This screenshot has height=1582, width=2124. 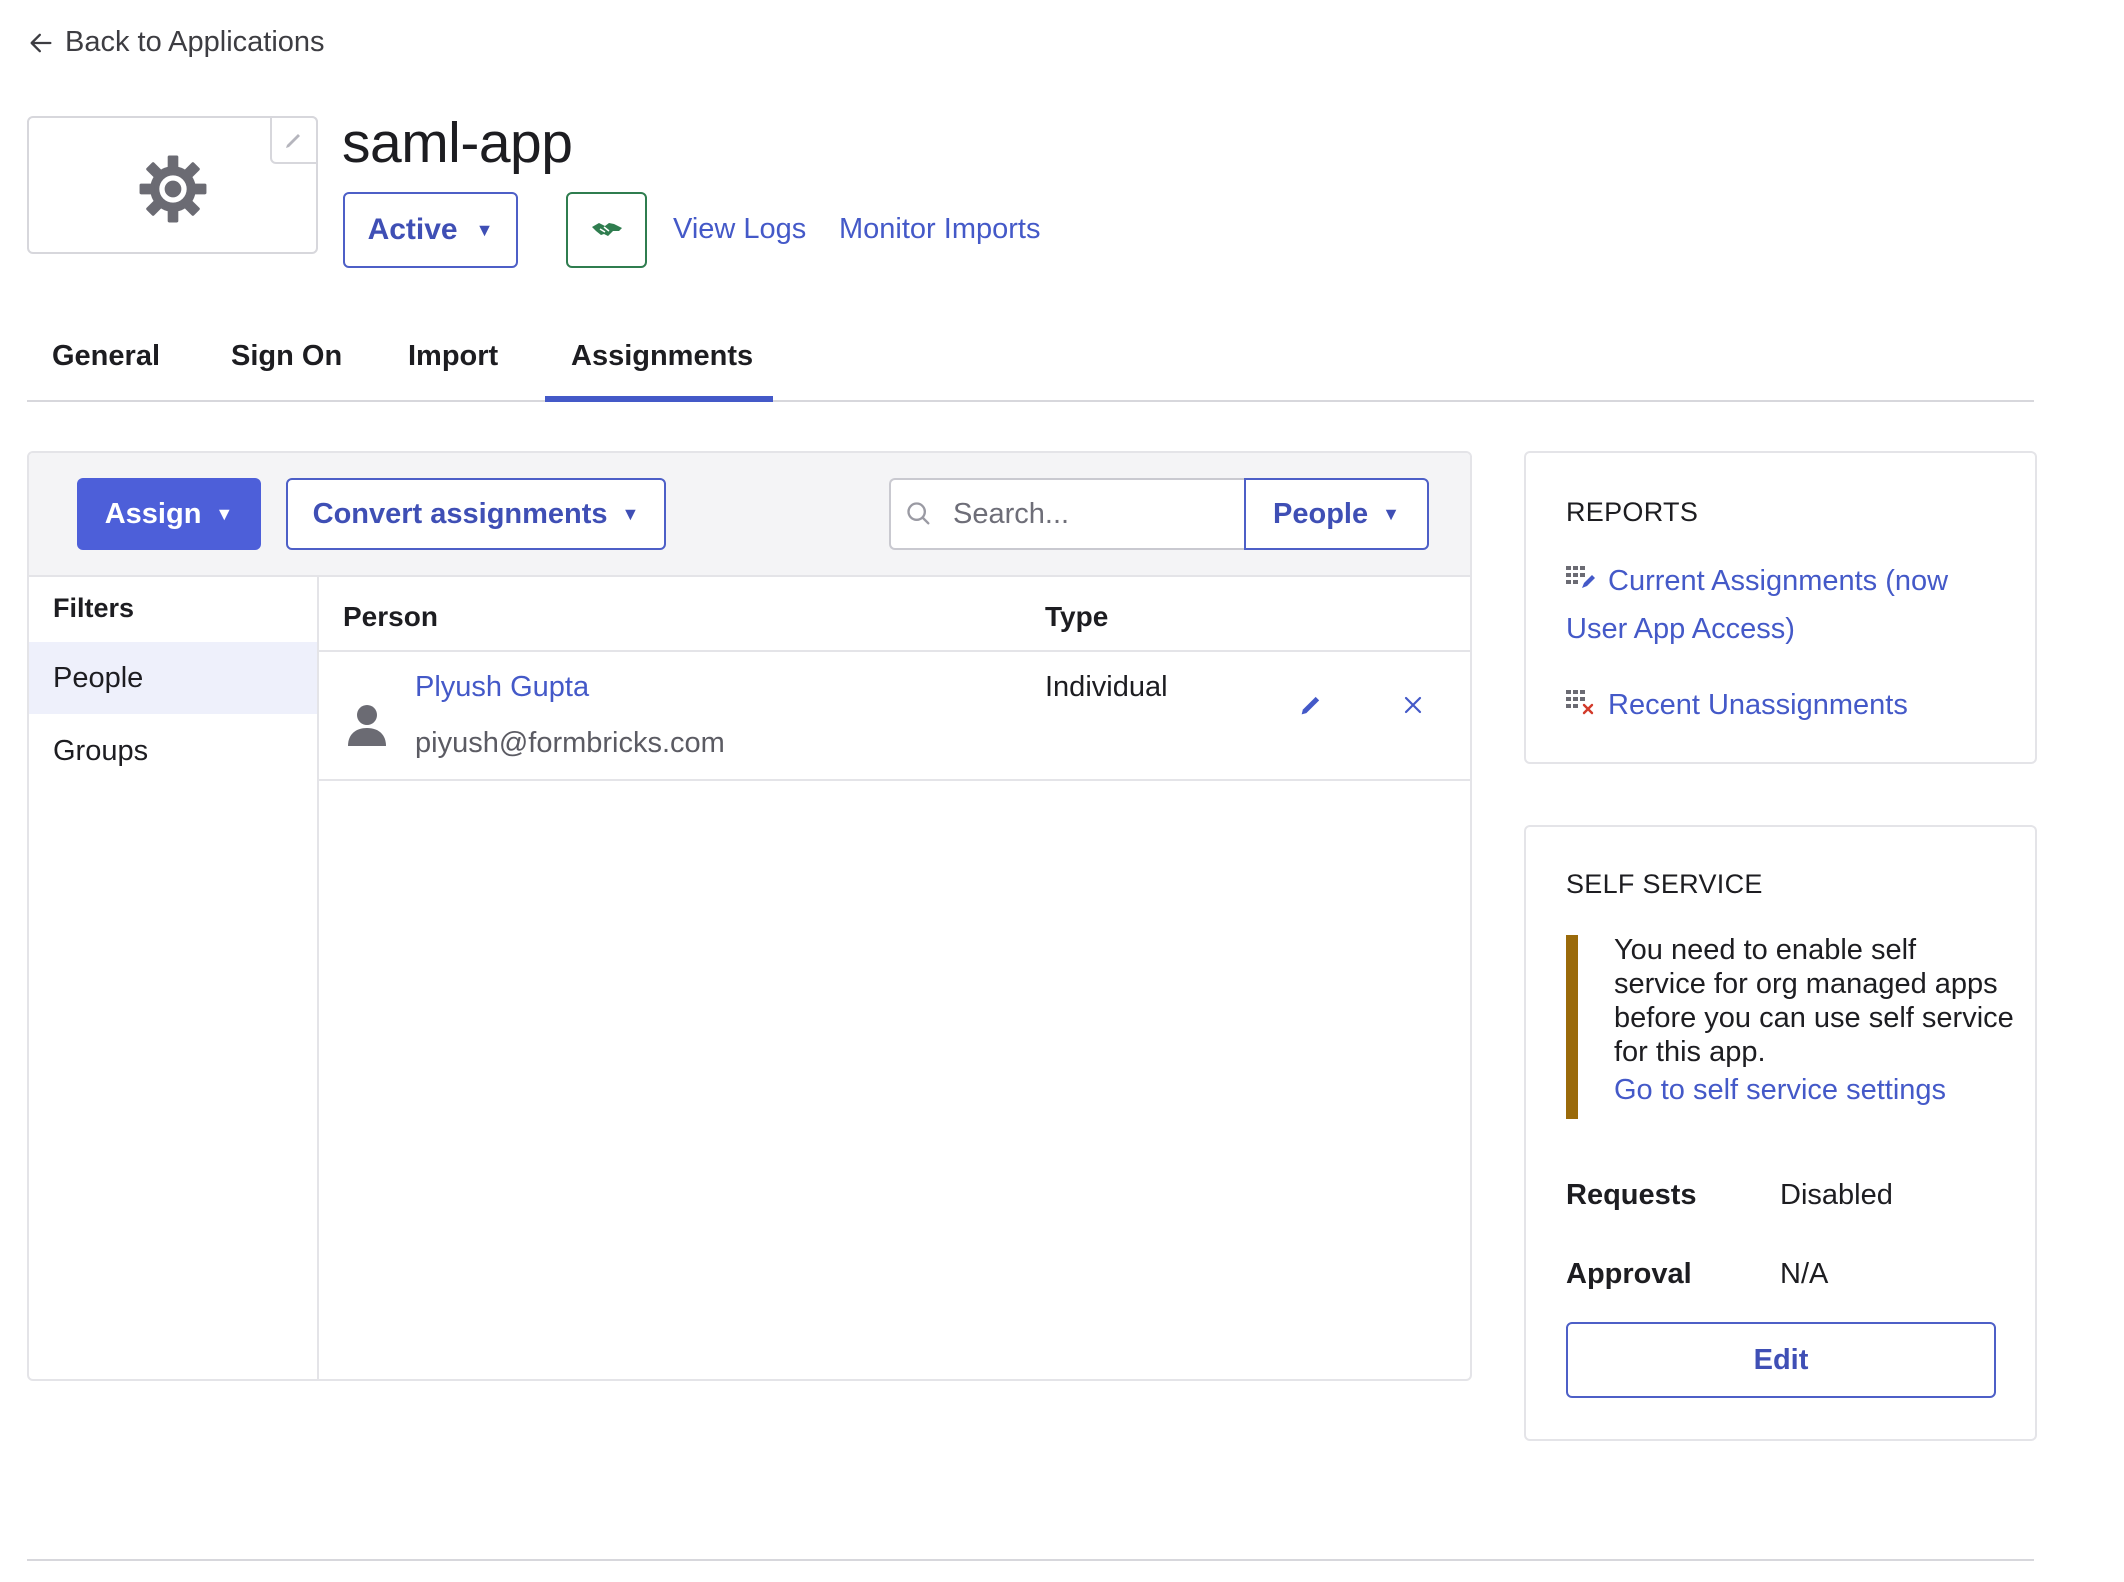 I want to click on tab-sign-on: Sign On, so click(x=286, y=356).